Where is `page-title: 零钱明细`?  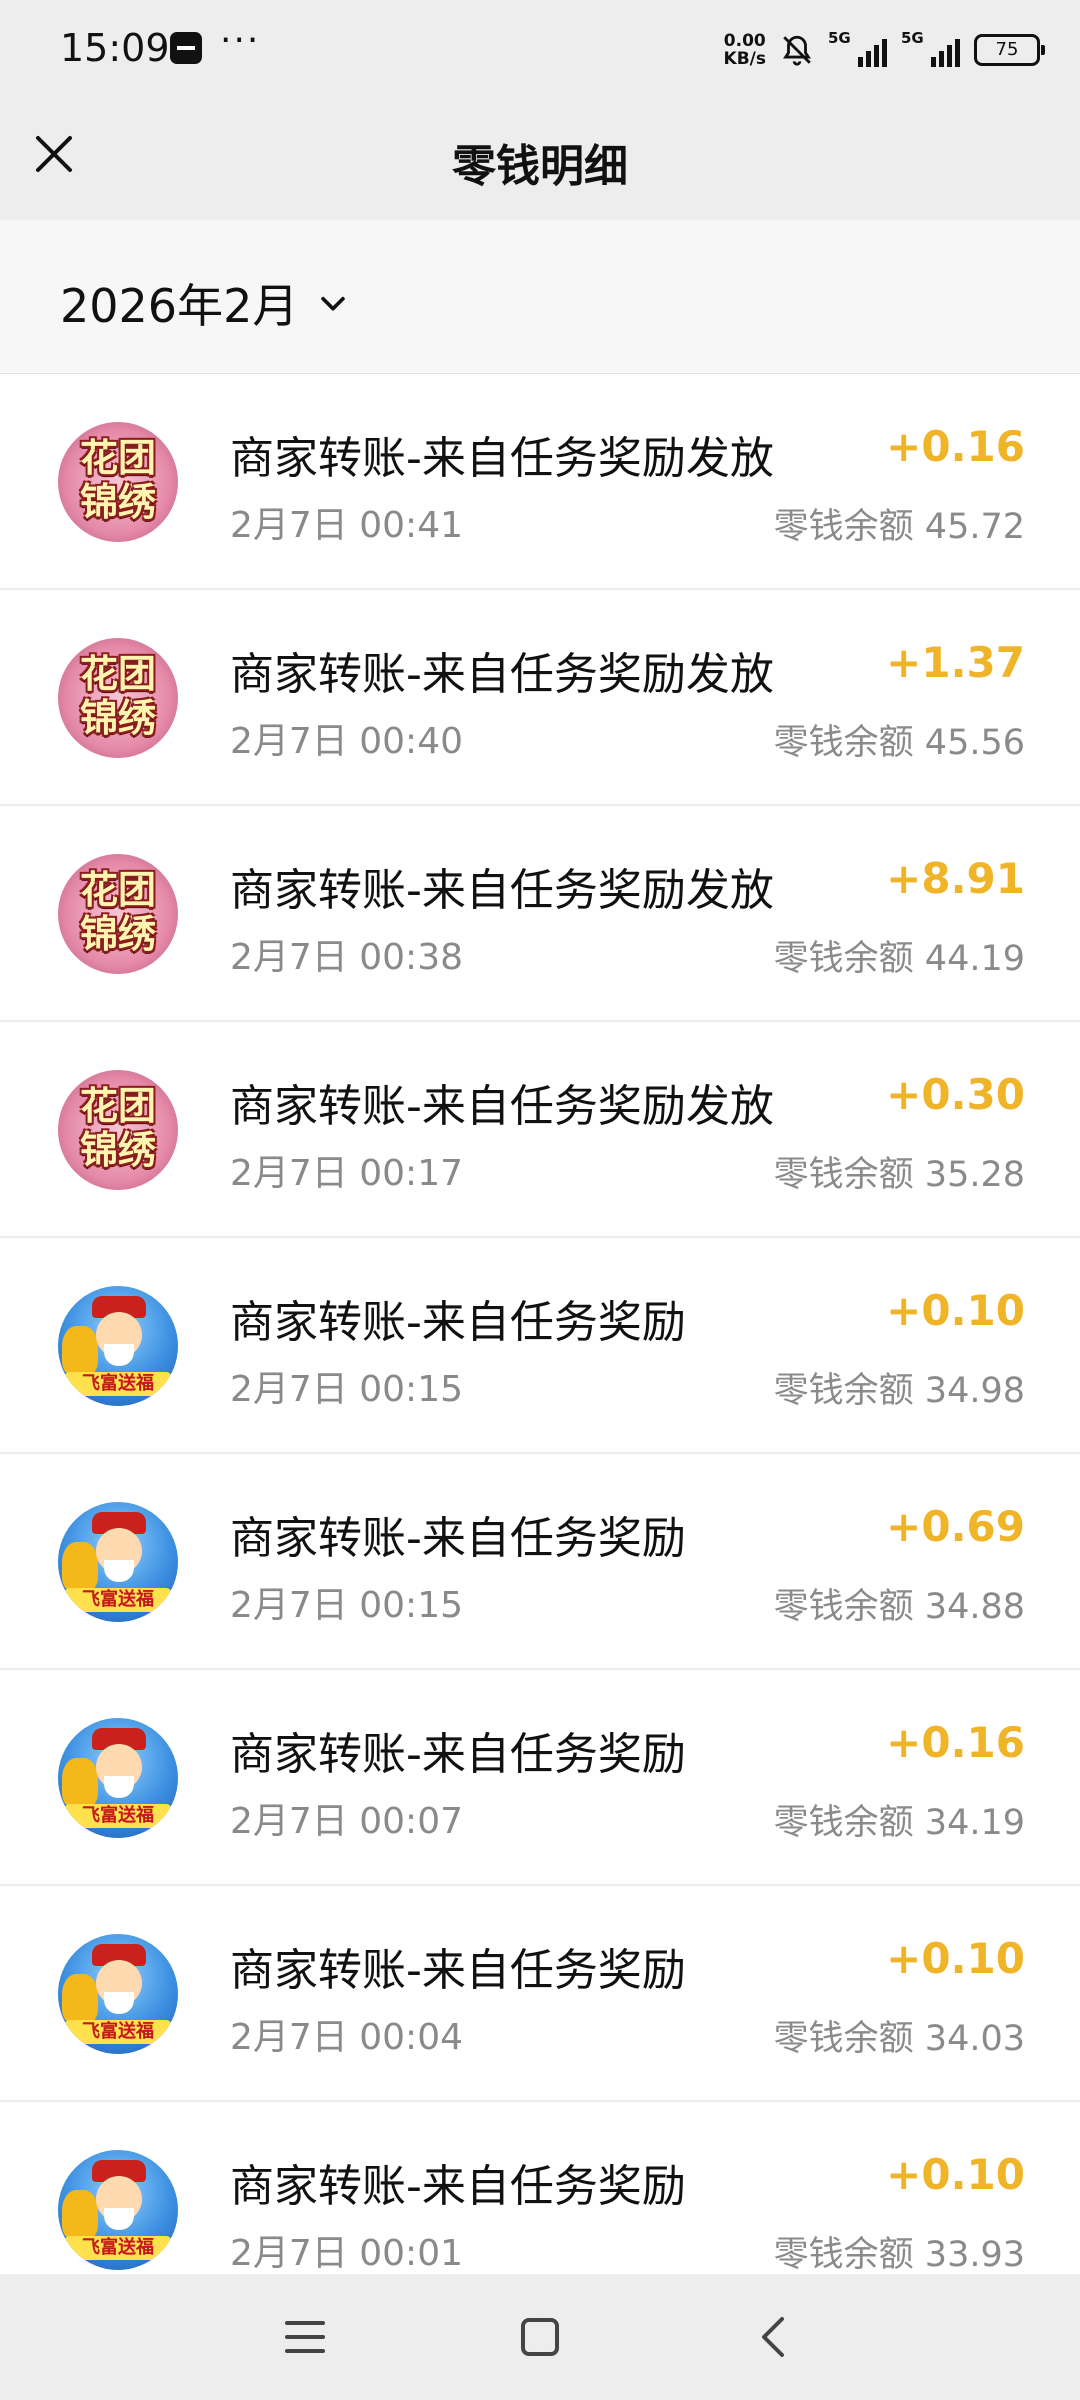
page-title: 零钱明细 is located at coordinates (540, 166).